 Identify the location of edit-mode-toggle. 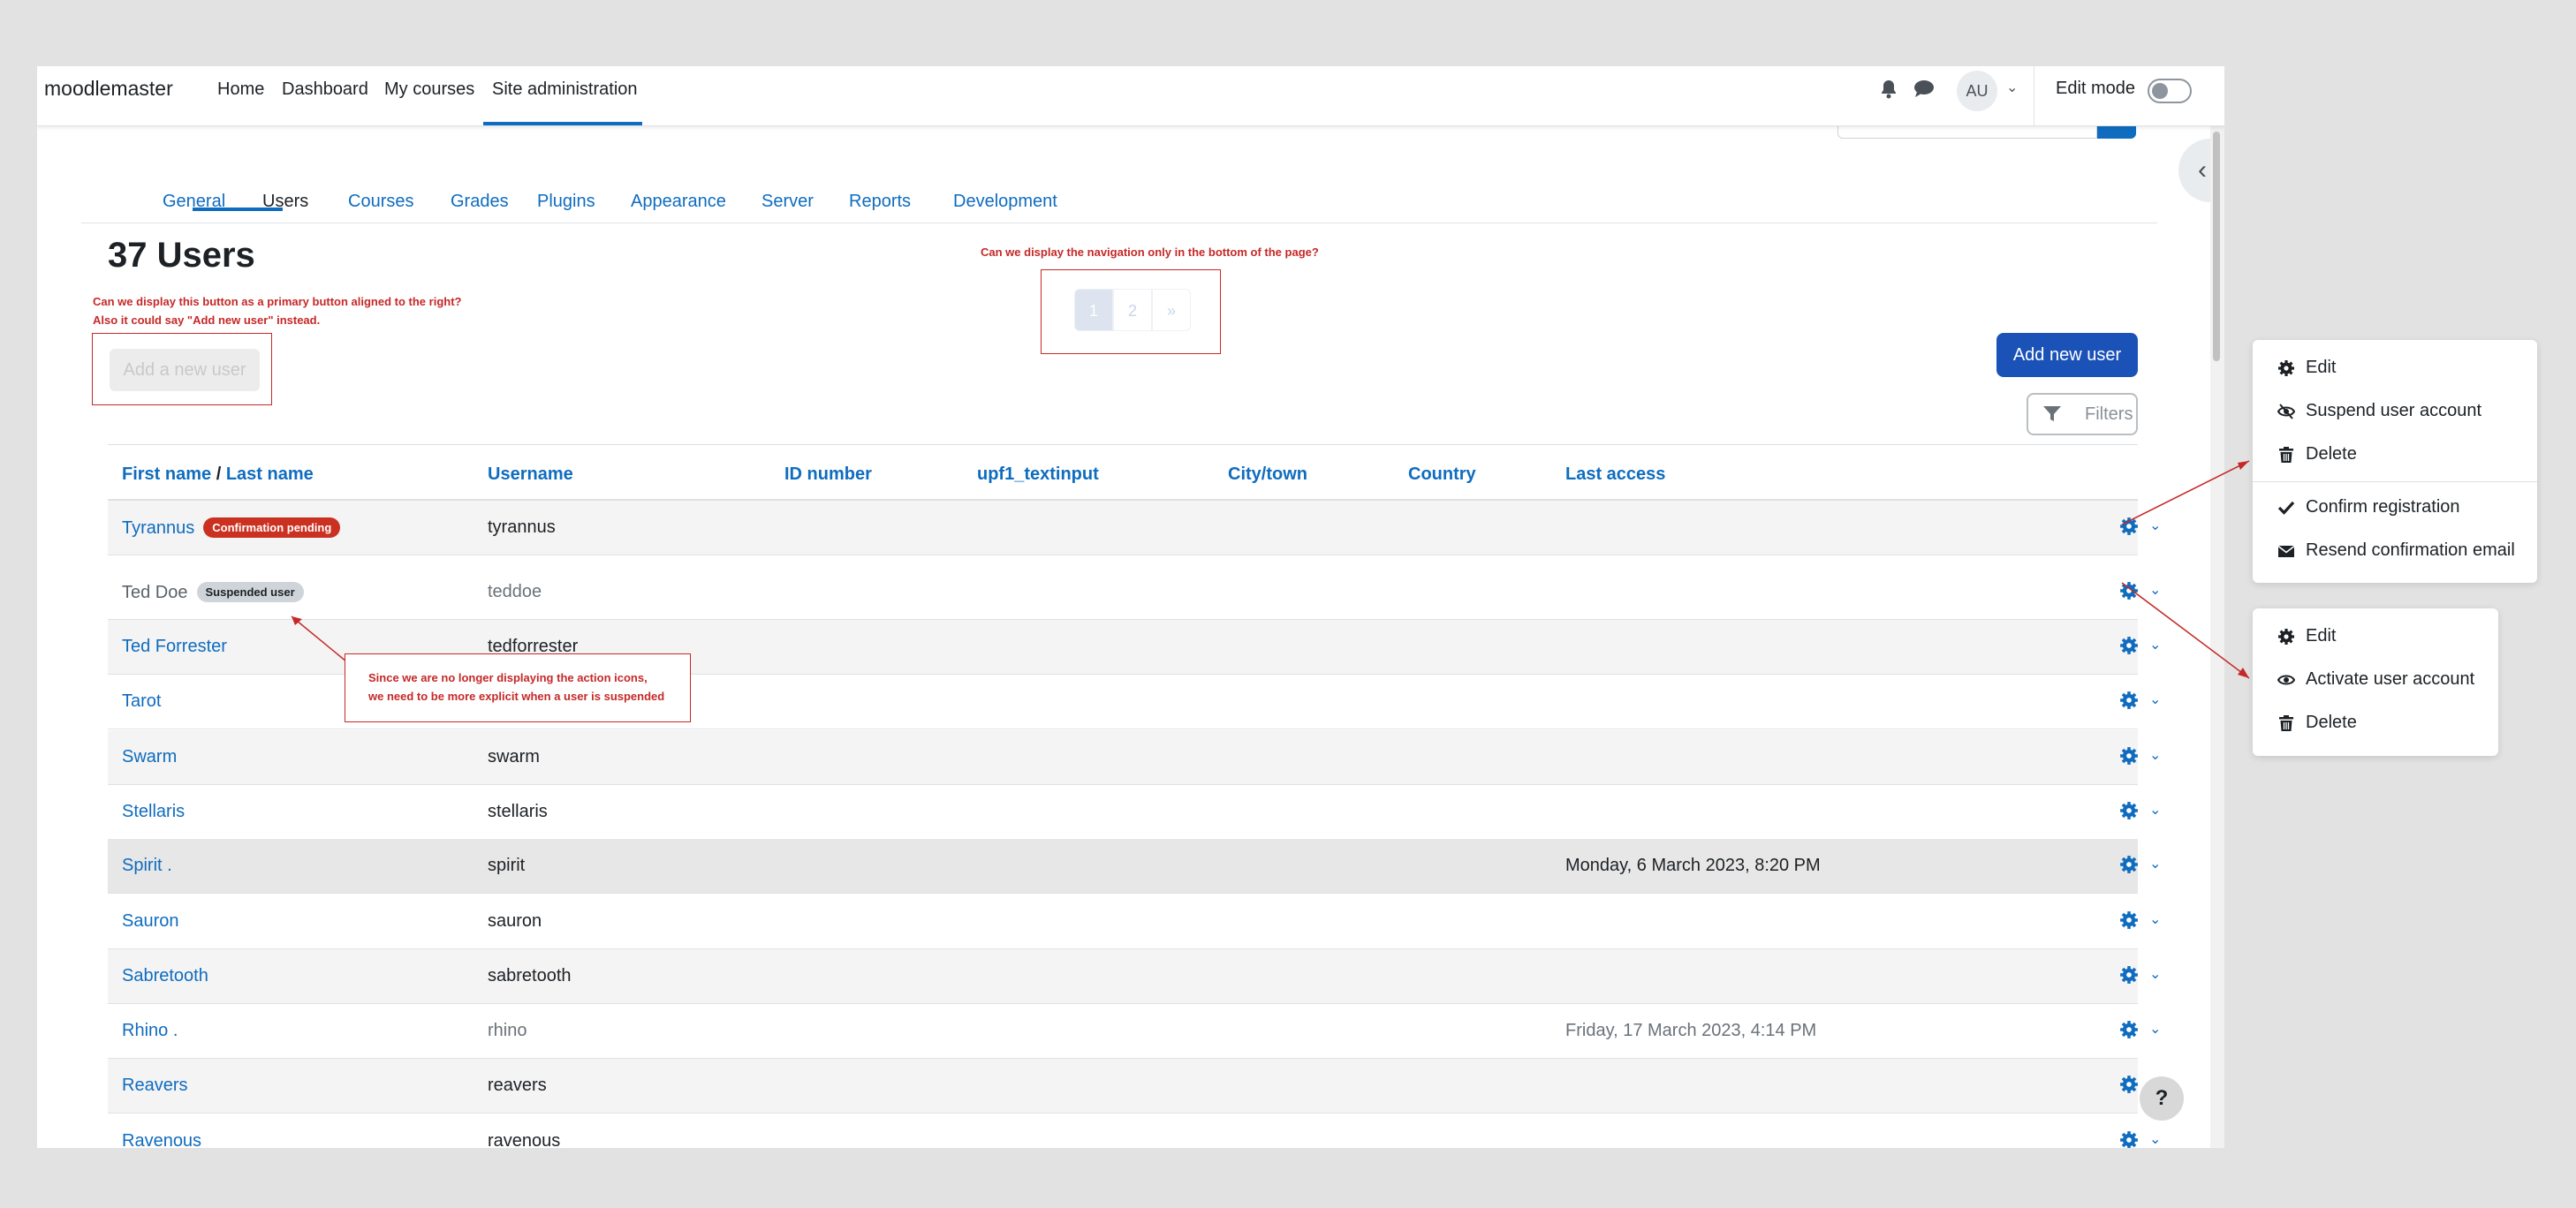
(2170, 91).